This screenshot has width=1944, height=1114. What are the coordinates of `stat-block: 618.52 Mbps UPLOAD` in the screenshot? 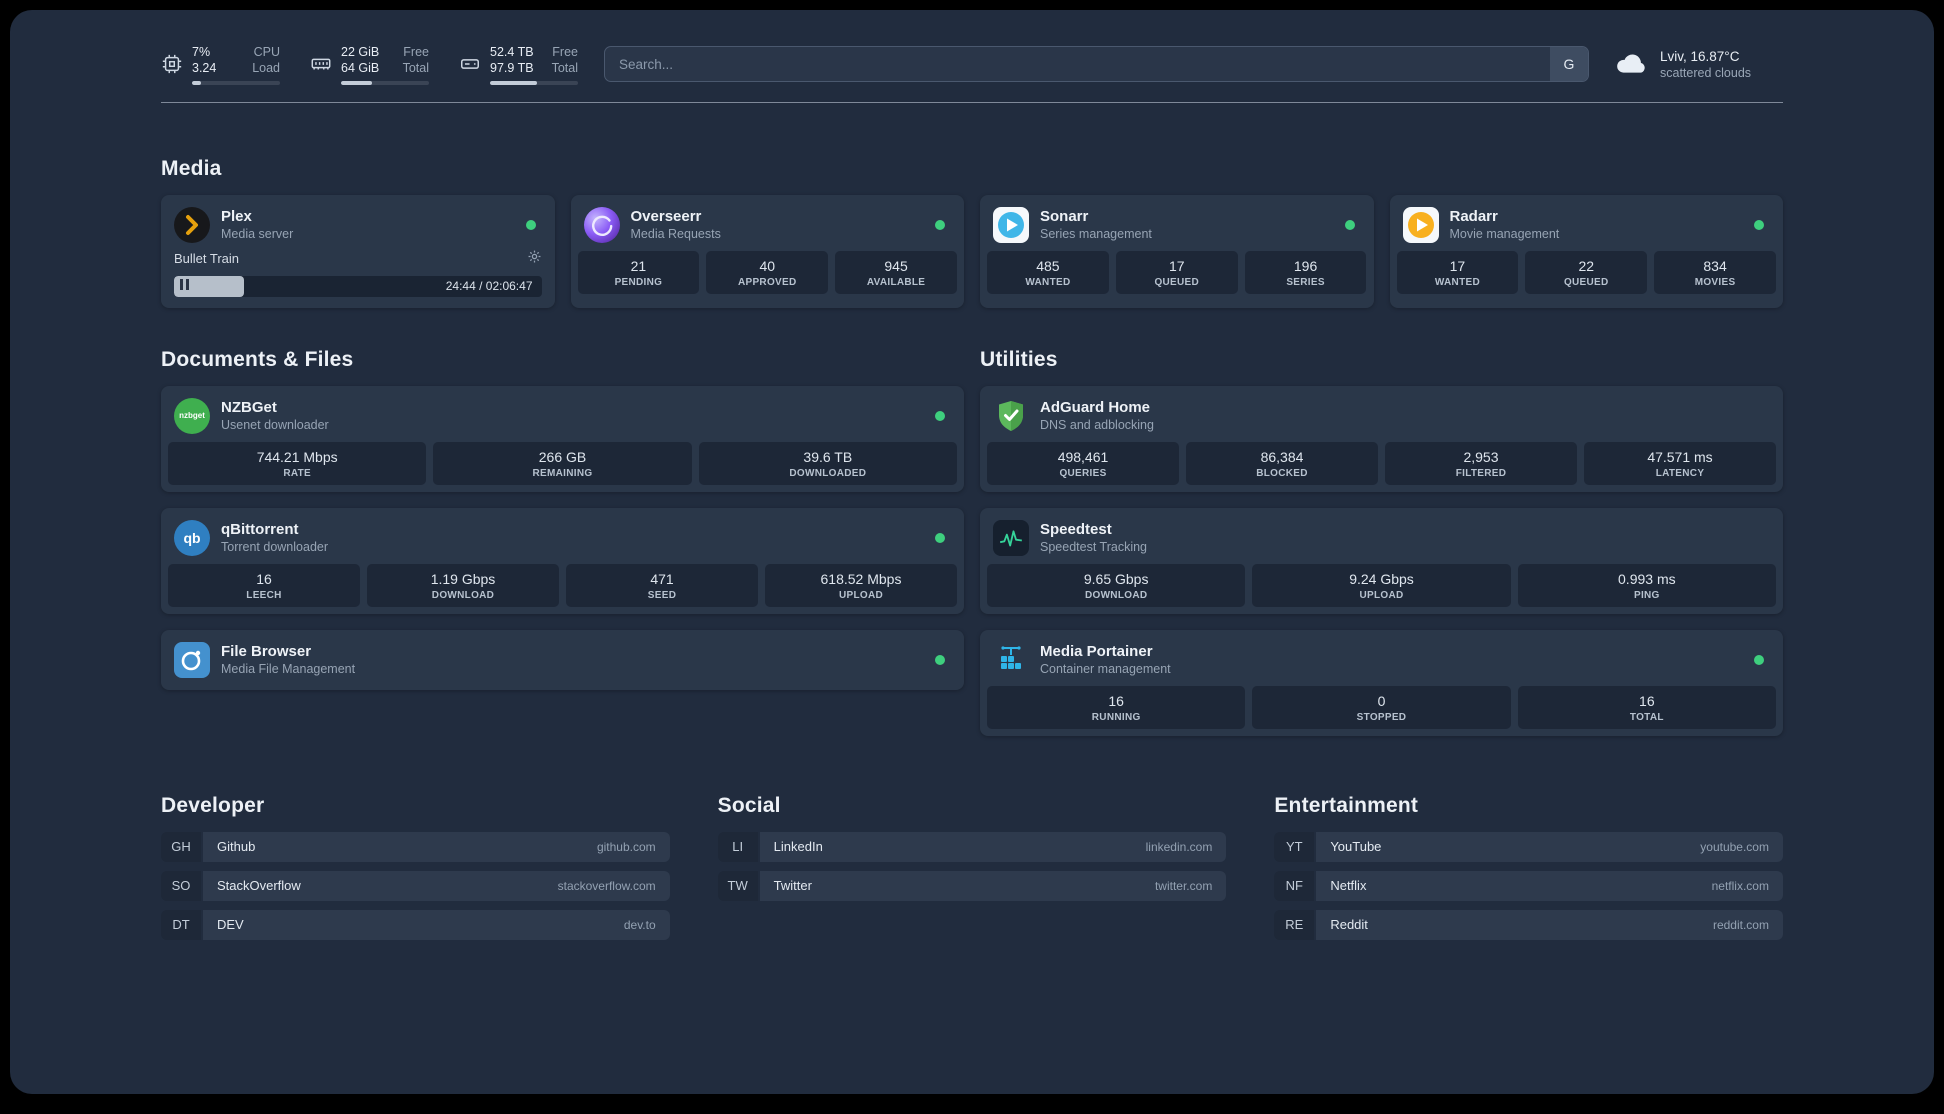 It's located at (861, 585).